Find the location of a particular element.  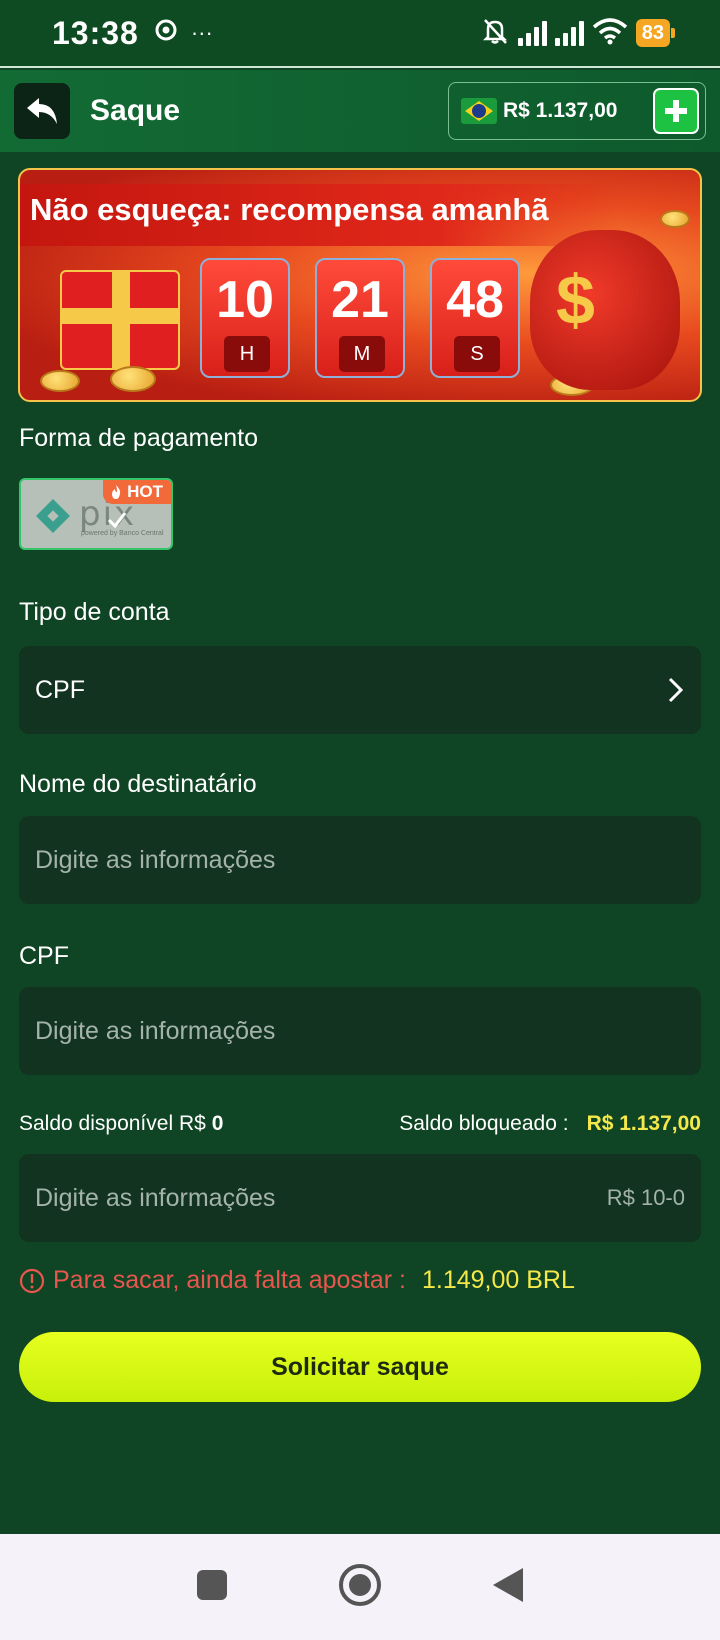

recipient-name-input: Digite as informações is located at coordinates (360, 860).